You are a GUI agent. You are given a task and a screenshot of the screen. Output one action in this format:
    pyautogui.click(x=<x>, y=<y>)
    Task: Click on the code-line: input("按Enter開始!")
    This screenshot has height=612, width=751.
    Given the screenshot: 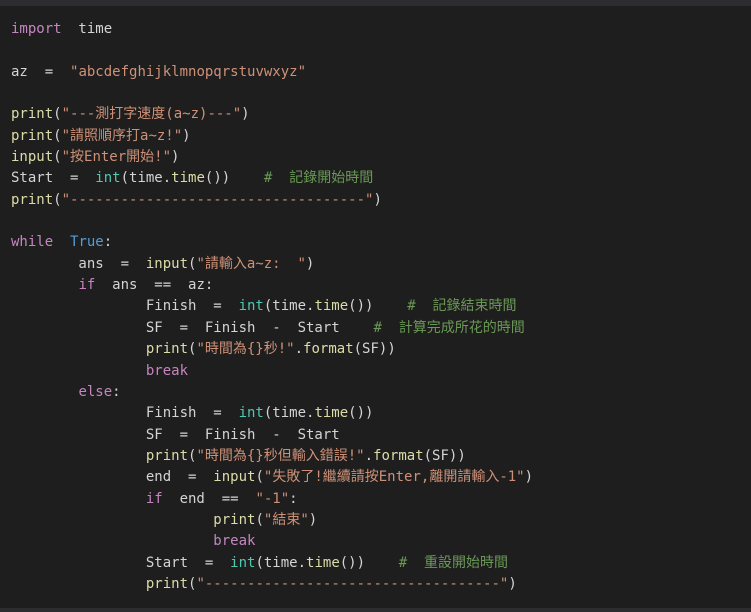 What is the action you would take?
    pyautogui.click(x=272, y=157)
    